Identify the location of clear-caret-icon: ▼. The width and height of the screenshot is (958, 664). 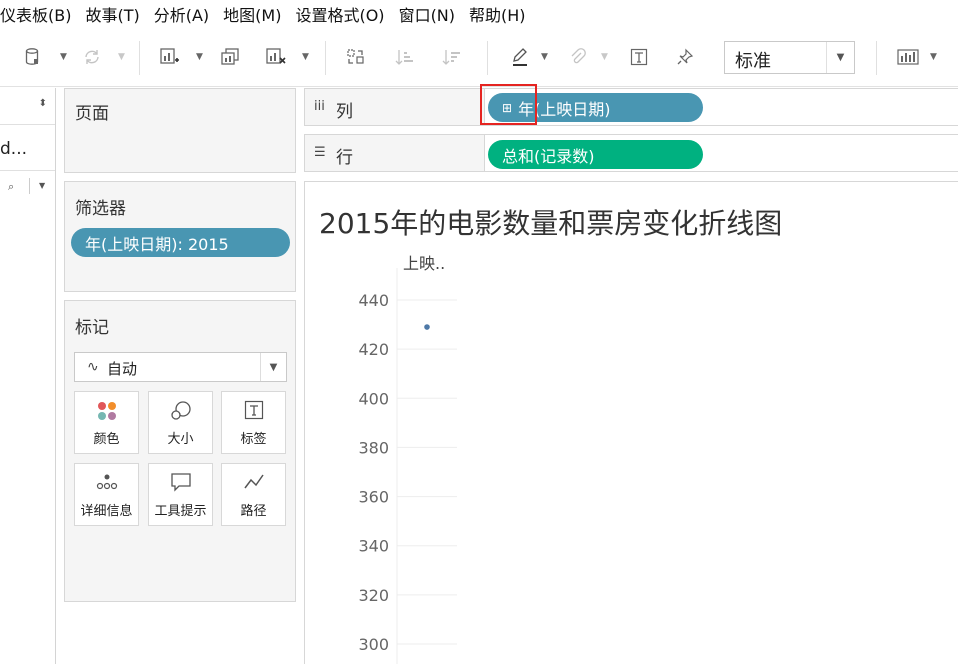
(305, 57).